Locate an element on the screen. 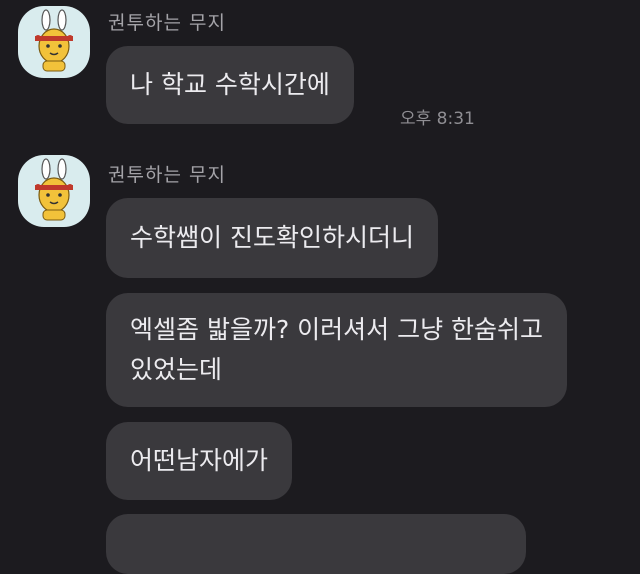 This screenshot has height=574, width=640. message-text: 엑셀좀 밟을까? 이러셔서 그냥 한숨쉬고 is located at coordinates (337, 329).